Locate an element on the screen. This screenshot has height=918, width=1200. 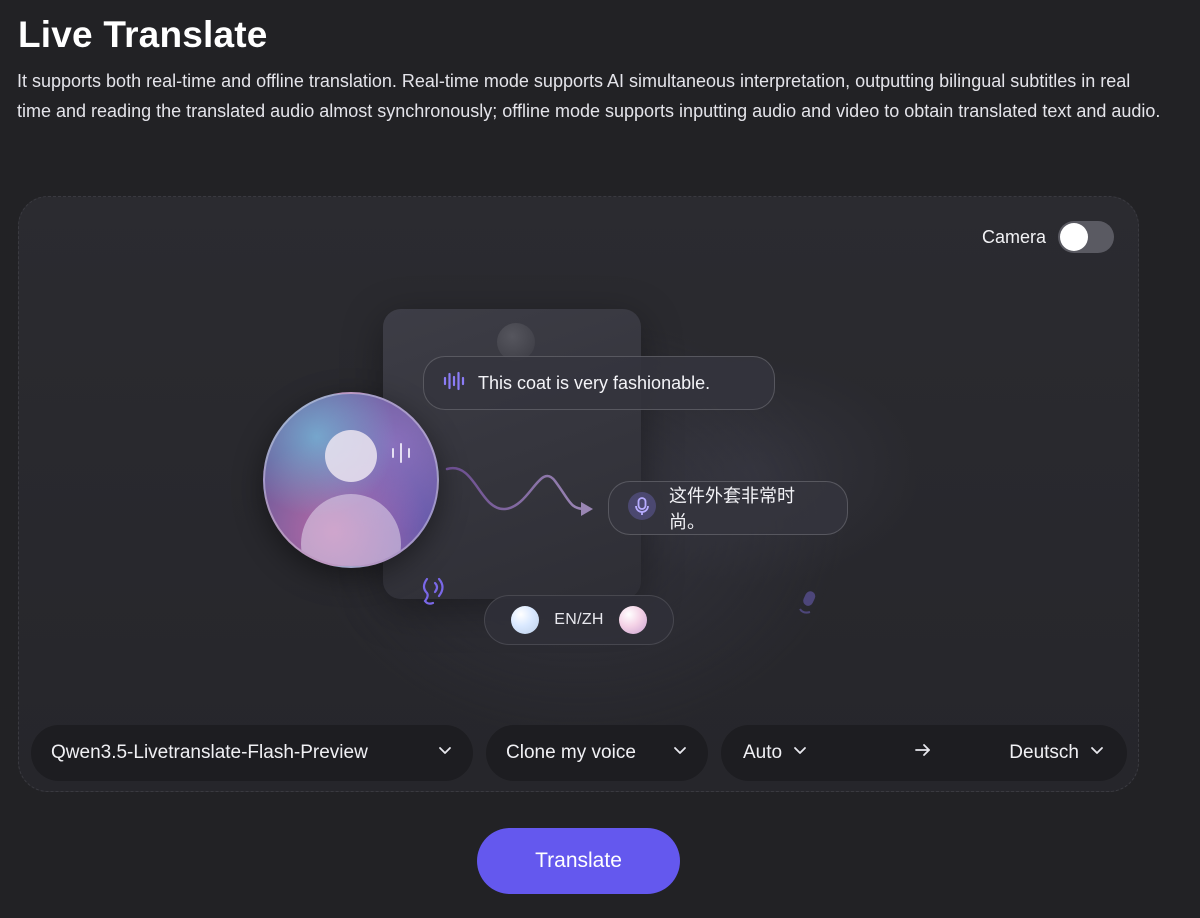
voice-select: Clone my voice is located at coordinates (597, 753).